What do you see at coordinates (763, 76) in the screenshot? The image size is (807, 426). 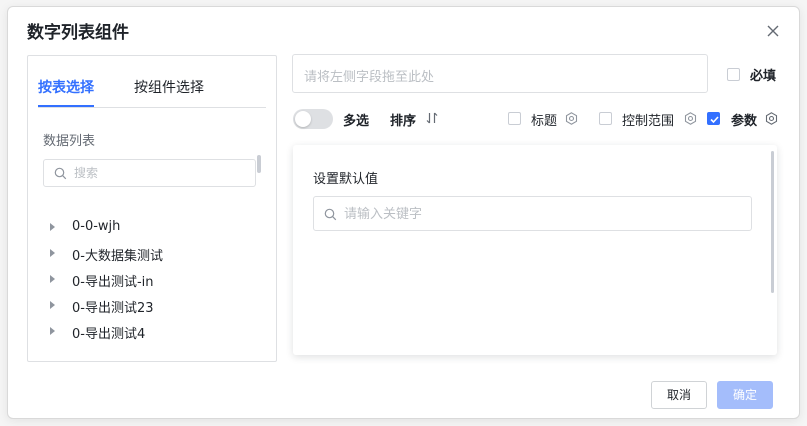 I see `required-label: 必填` at bounding box center [763, 76].